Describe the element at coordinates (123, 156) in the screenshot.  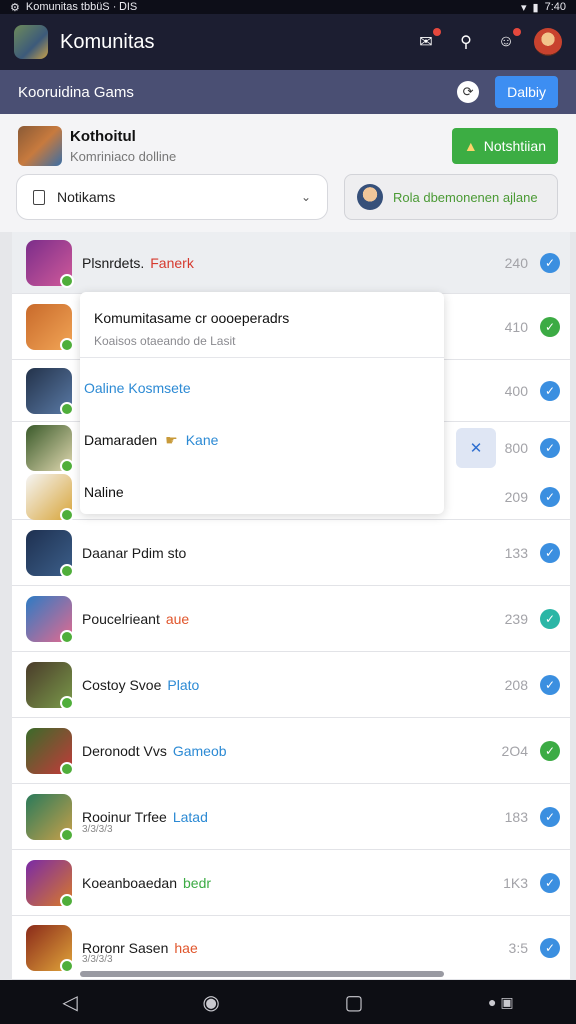
I see `profile-subtitle: Komriniaco dolline` at that location.